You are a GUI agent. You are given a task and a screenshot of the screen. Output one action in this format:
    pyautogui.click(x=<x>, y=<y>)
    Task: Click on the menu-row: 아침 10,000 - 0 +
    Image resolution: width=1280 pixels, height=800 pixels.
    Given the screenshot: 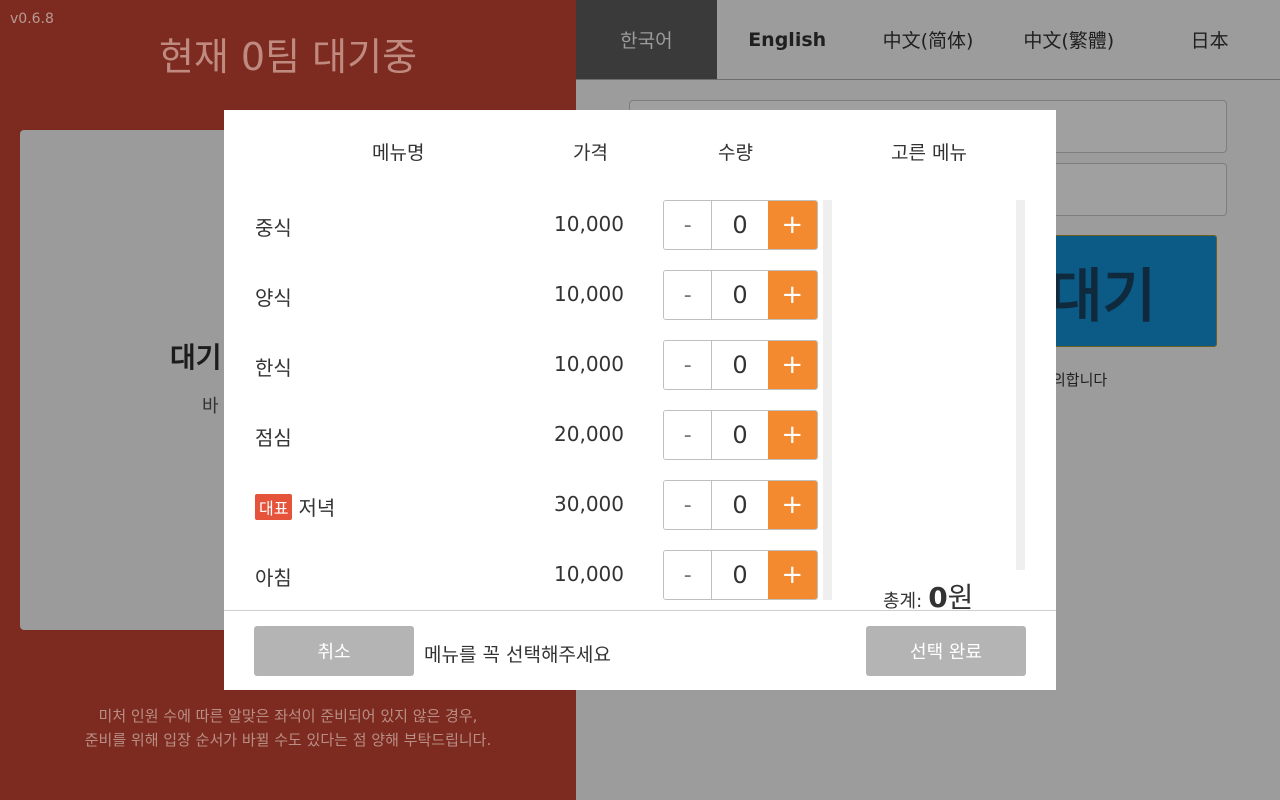 What is the action you would take?
    pyautogui.click(x=524, y=575)
    